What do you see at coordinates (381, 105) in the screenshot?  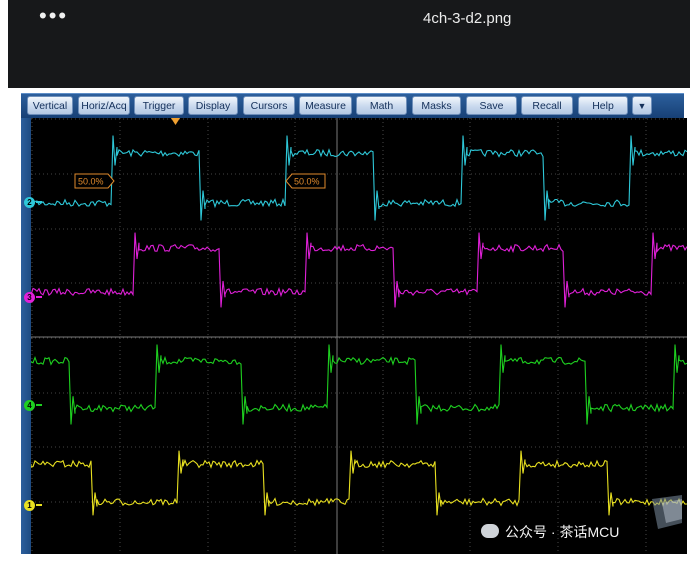 I see `menu-math-button: Math` at bounding box center [381, 105].